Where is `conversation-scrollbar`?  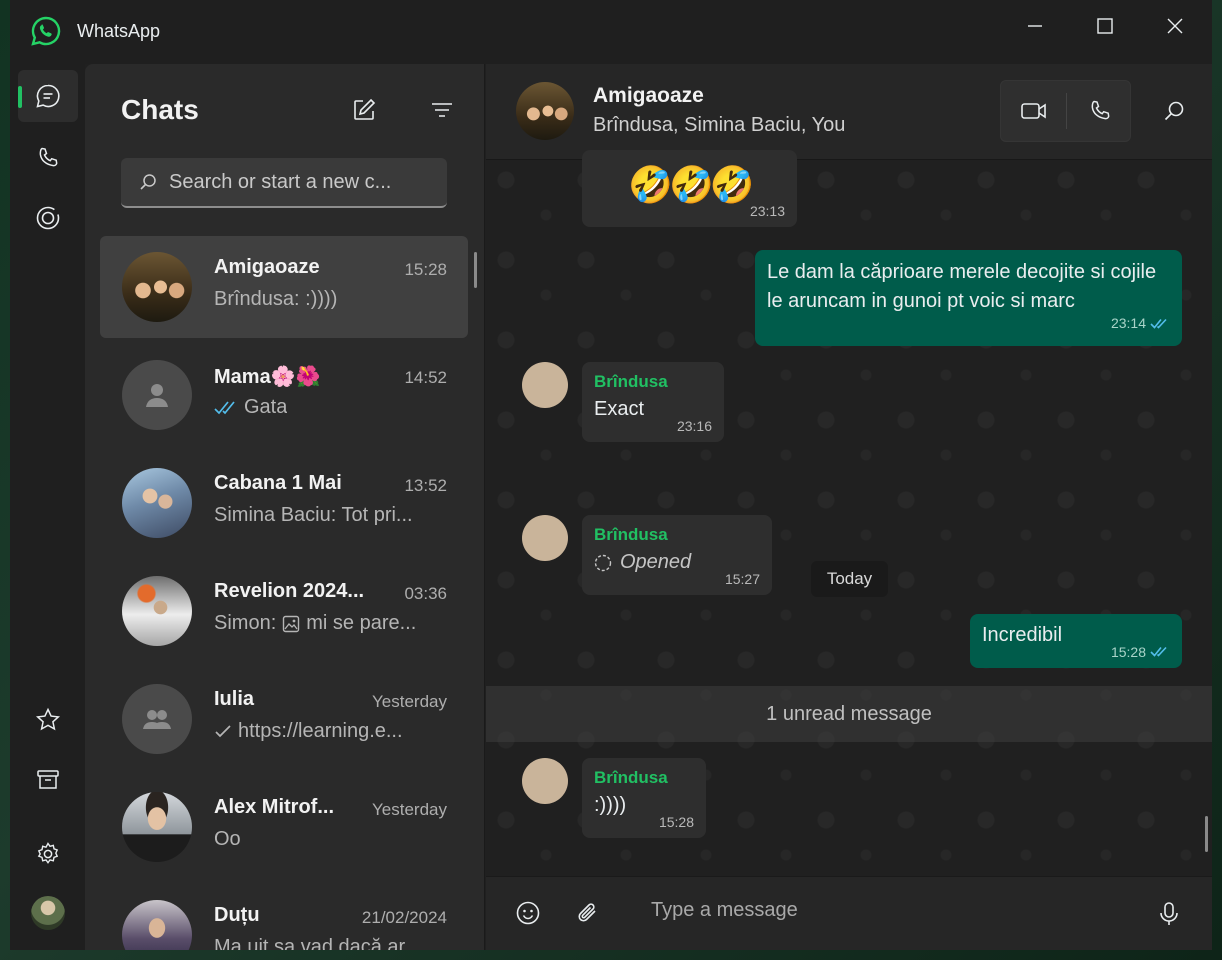
conversation-scrollbar is located at coordinates (1206, 834).